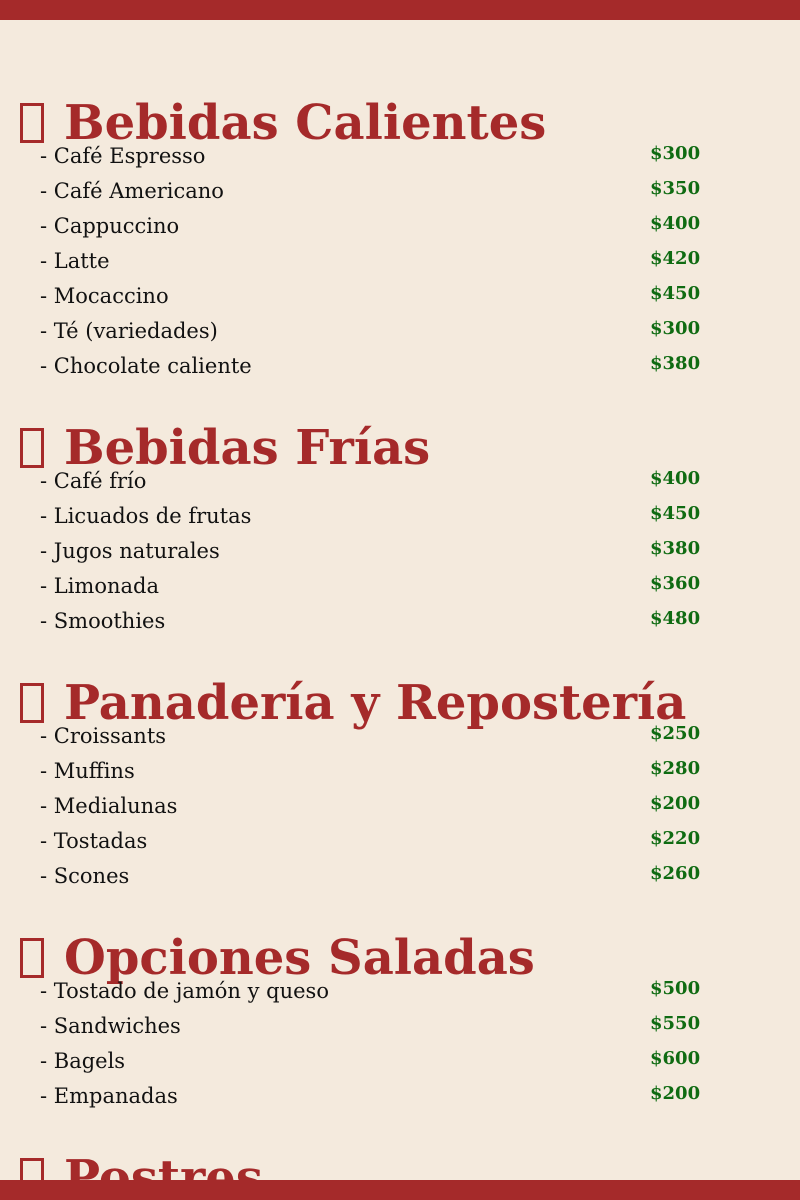  I want to click on section-title-text: Bebidas Calientes, so click(305, 123).